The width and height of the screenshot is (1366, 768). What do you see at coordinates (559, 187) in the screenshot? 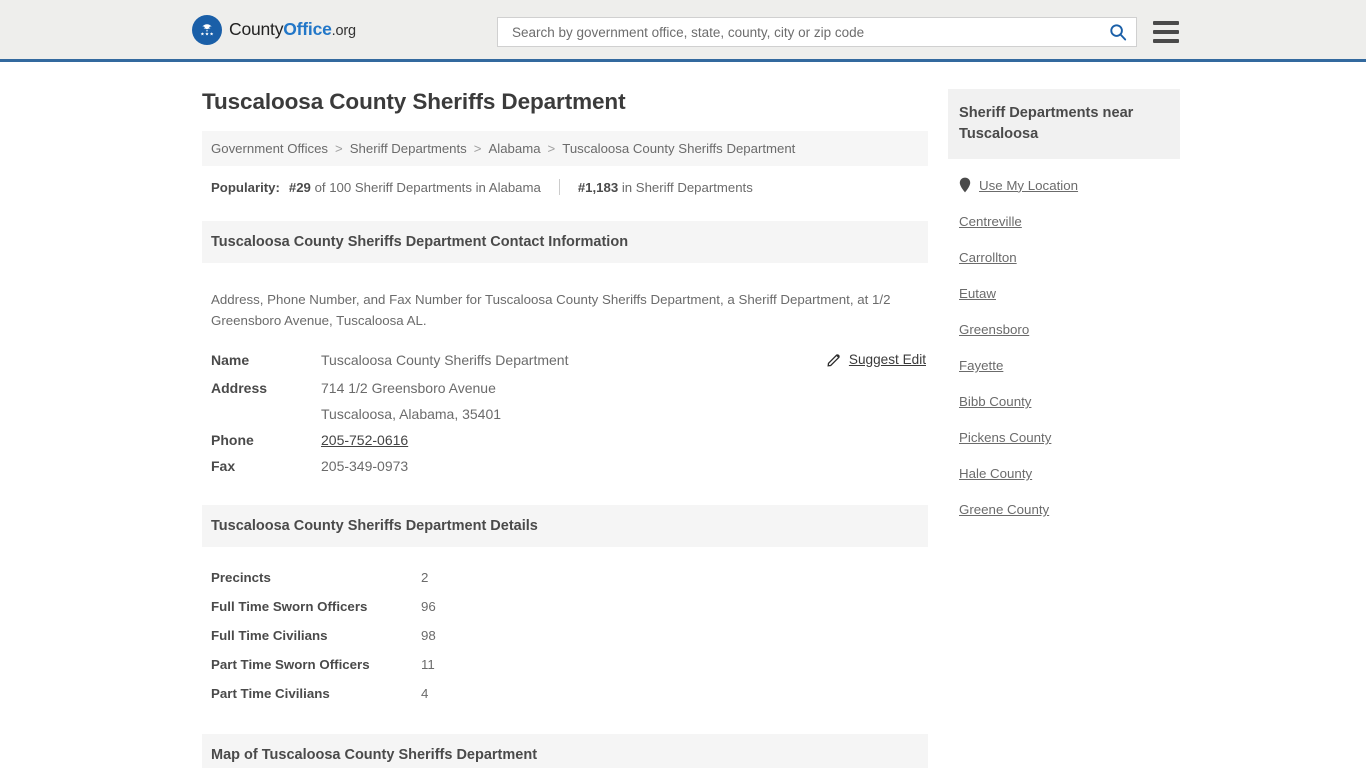
I see `popularity-divider` at bounding box center [559, 187].